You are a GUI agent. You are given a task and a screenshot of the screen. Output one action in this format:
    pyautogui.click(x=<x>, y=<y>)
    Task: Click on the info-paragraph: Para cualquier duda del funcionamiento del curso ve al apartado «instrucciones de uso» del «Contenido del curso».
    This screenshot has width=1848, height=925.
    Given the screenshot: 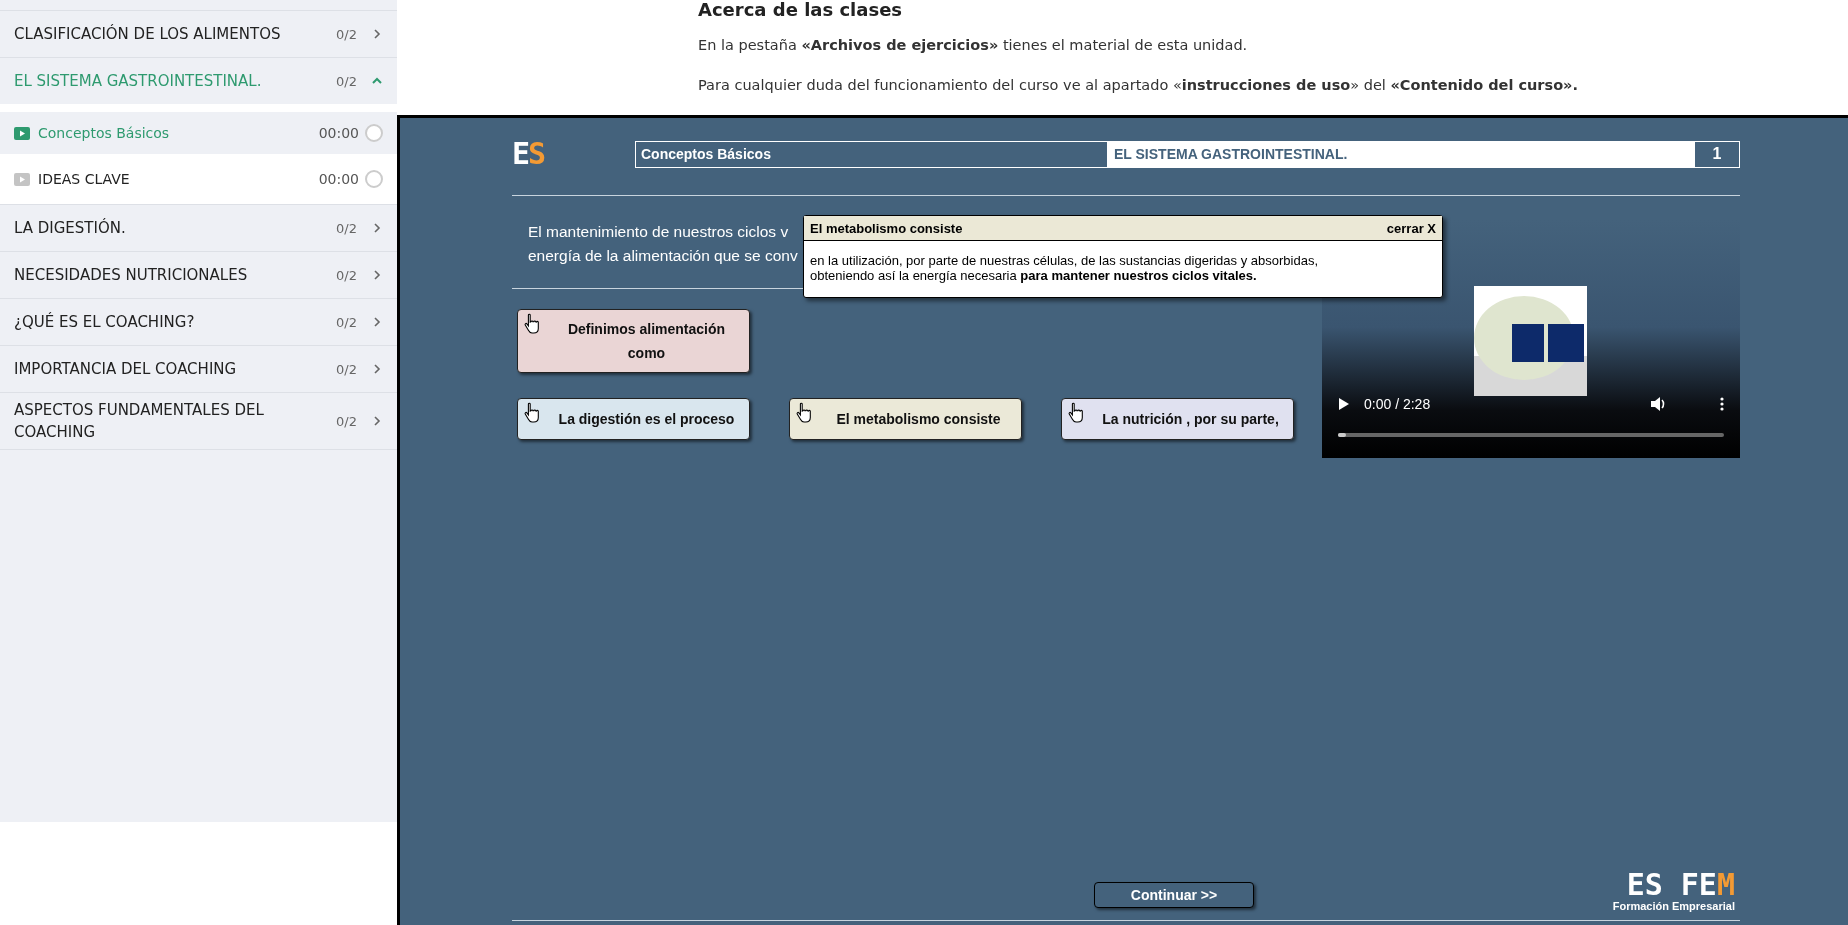 What is the action you would take?
    pyautogui.click(x=1138, y=85)
    